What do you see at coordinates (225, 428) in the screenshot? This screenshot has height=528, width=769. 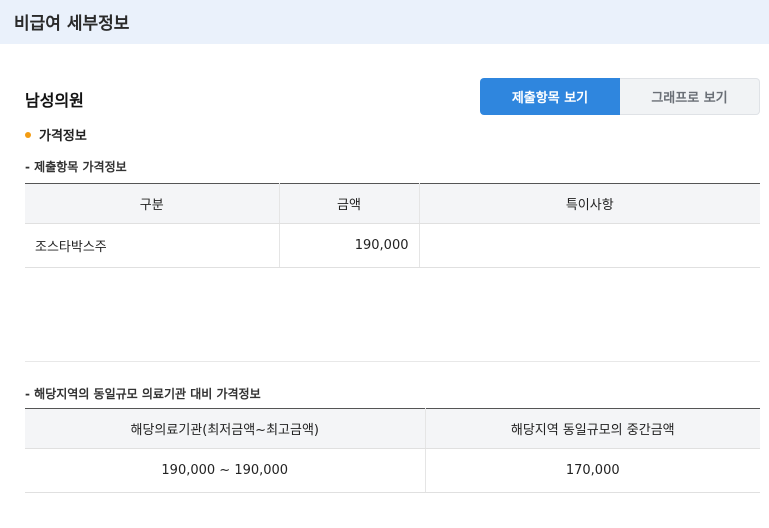 I see `column-header-range: 해당의료기관(최저금액~최고금액)` at bounding box center [225, 428].